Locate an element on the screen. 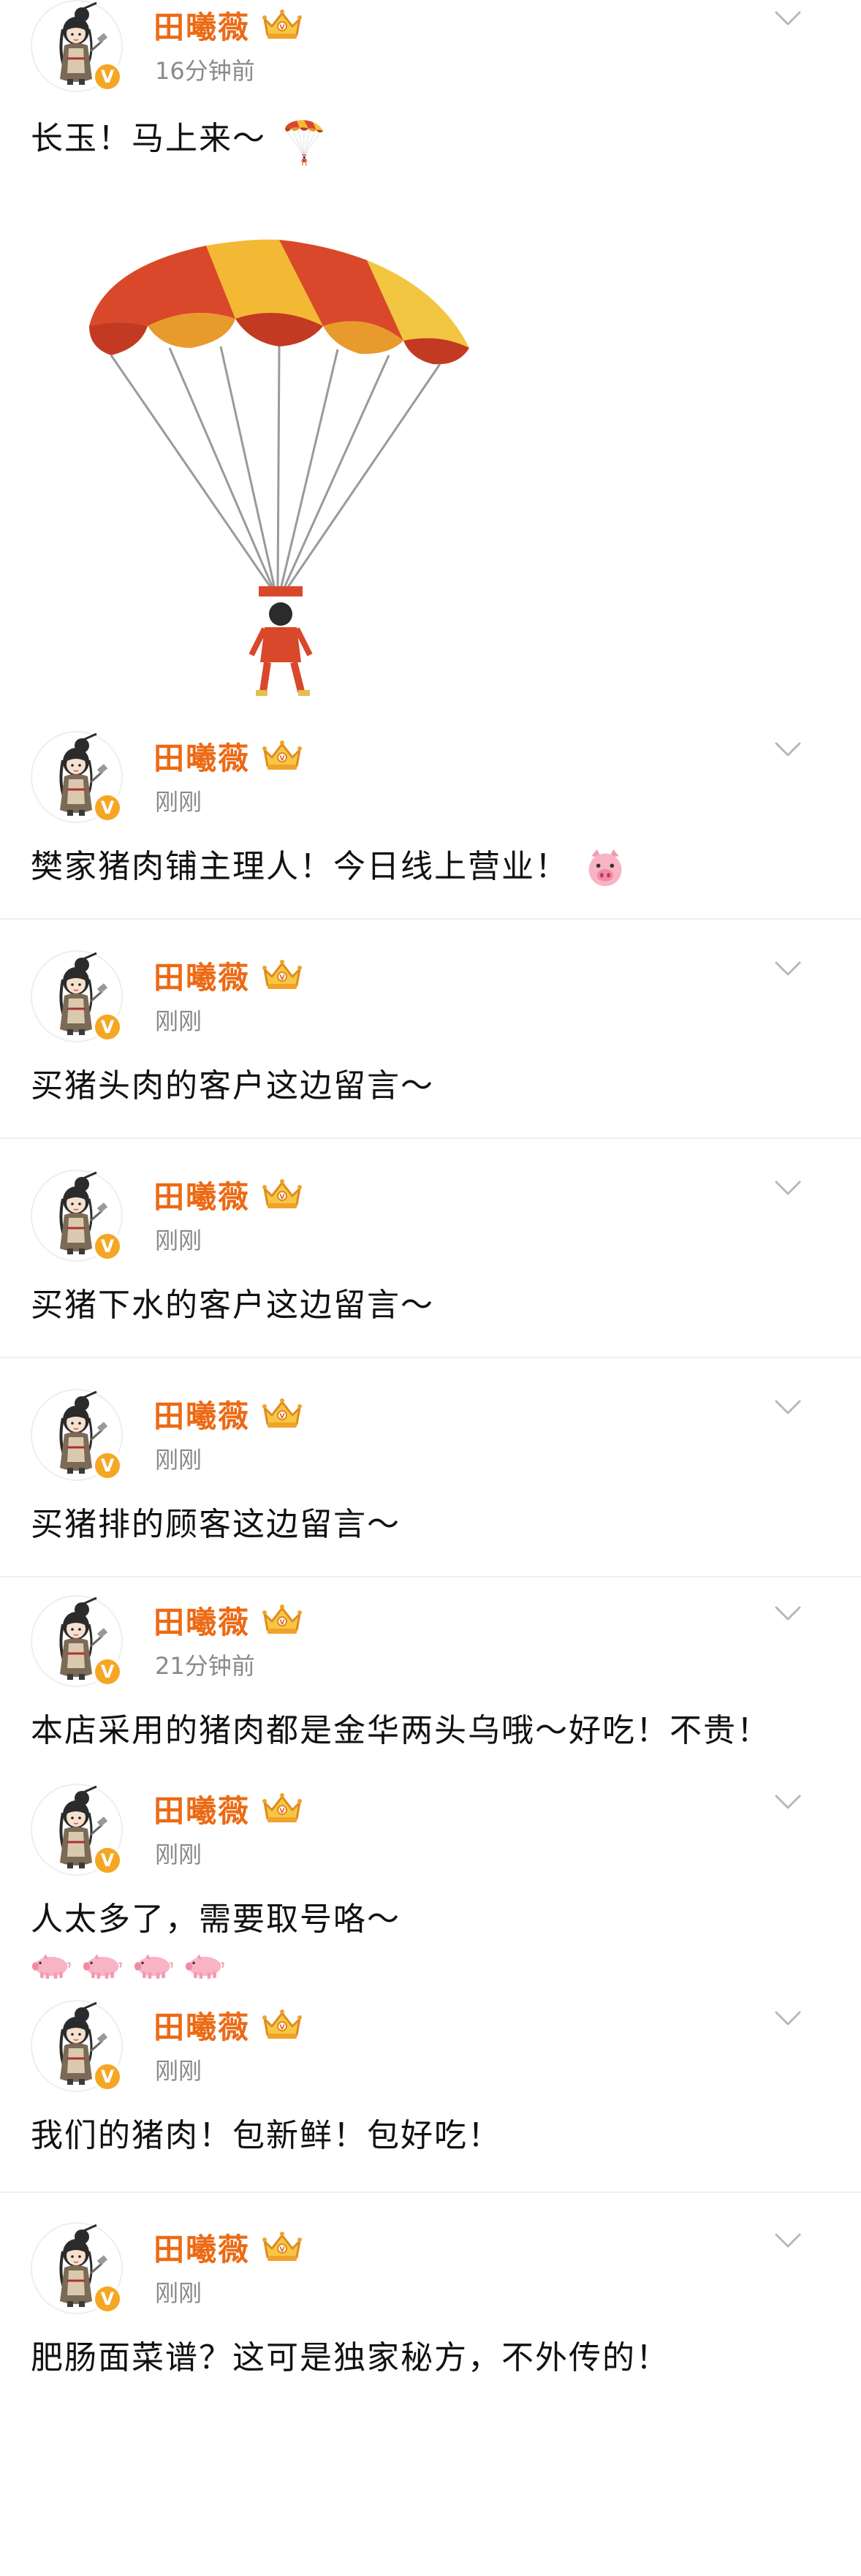 This screenshot has height=2576, width=861. post-text: 买猪下水的客户这边留言～ is located at coordinates (430, 1311).